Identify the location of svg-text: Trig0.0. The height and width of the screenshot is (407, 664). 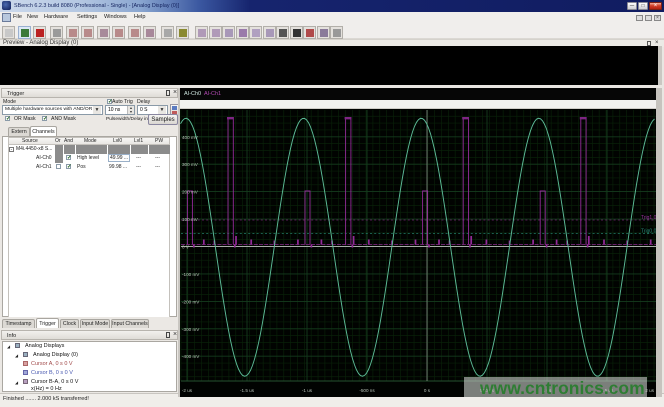
(648, 232).